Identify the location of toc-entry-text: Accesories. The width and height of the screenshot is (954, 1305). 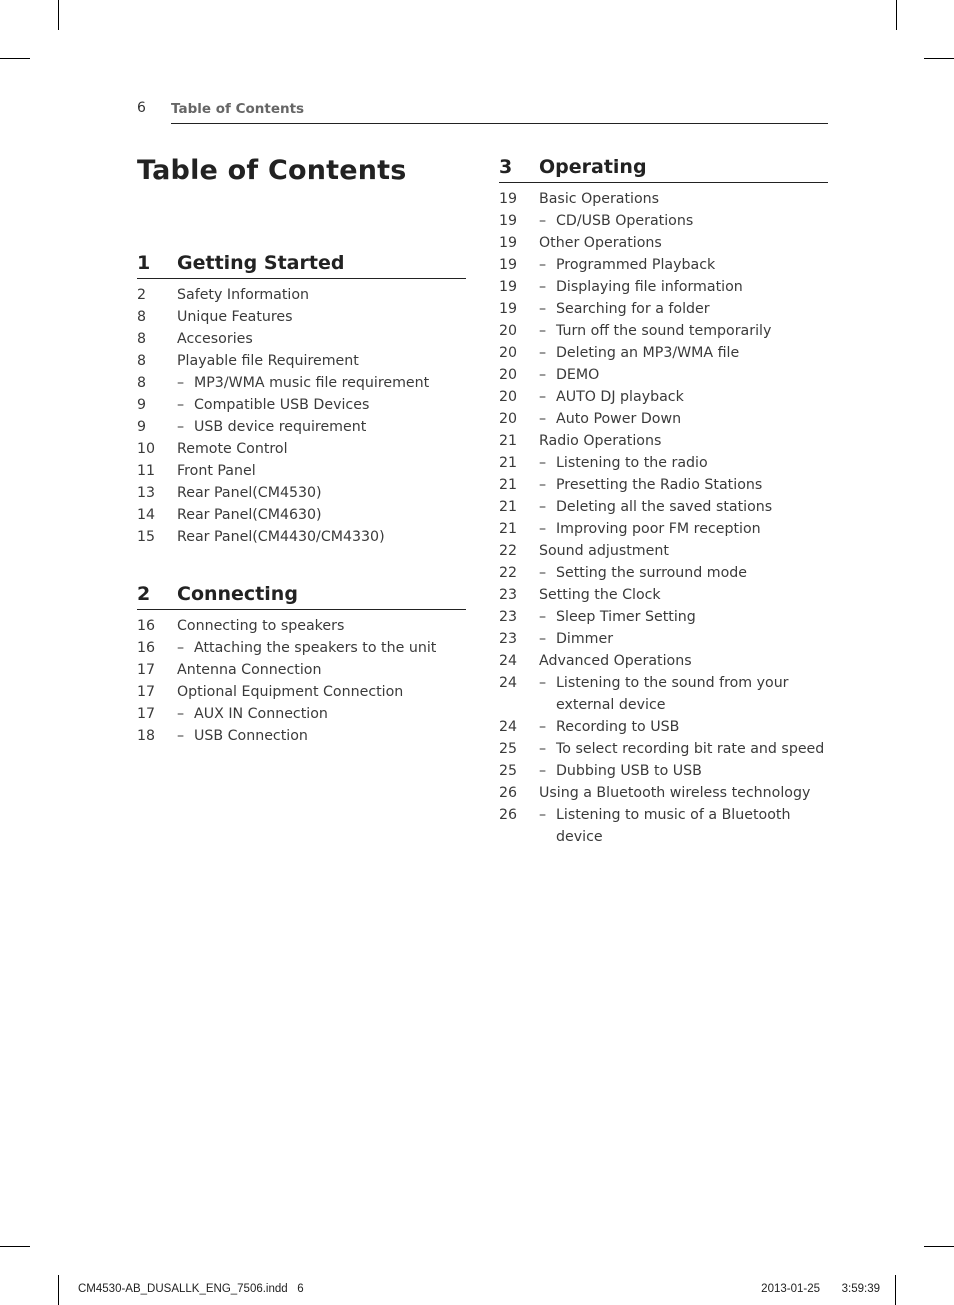
(215, 339).